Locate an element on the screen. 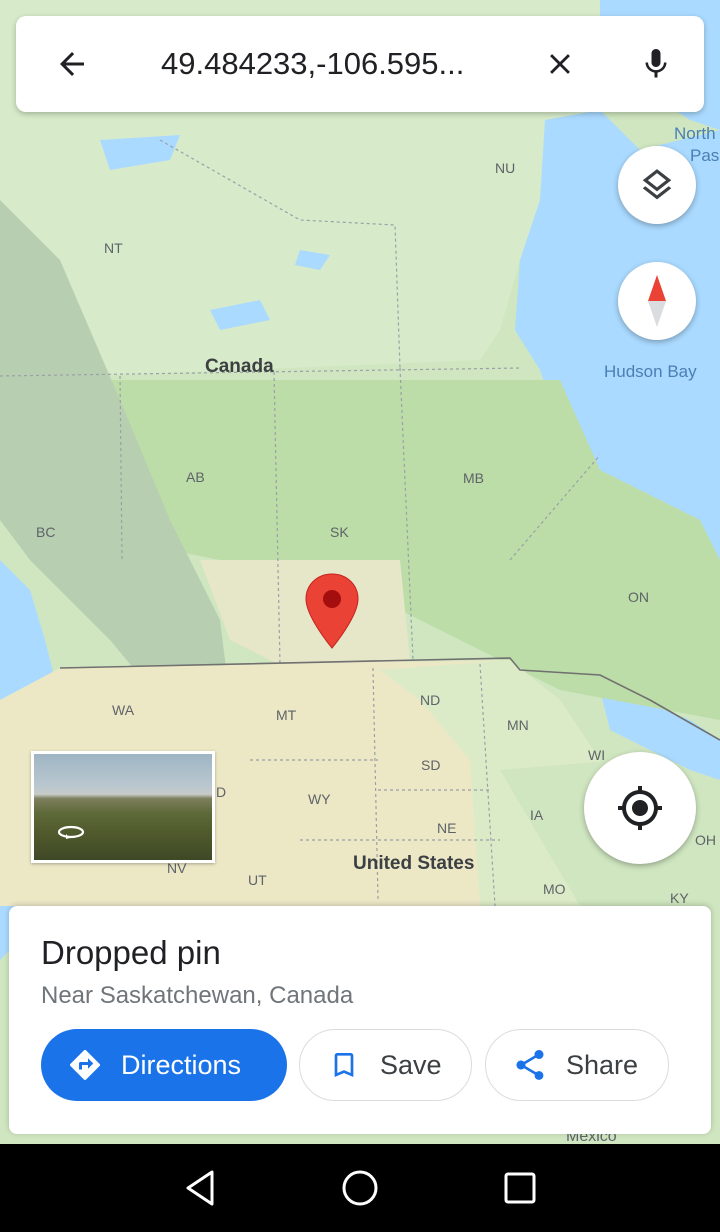  map-label-mn: MN is located at coordinates (518, 725).